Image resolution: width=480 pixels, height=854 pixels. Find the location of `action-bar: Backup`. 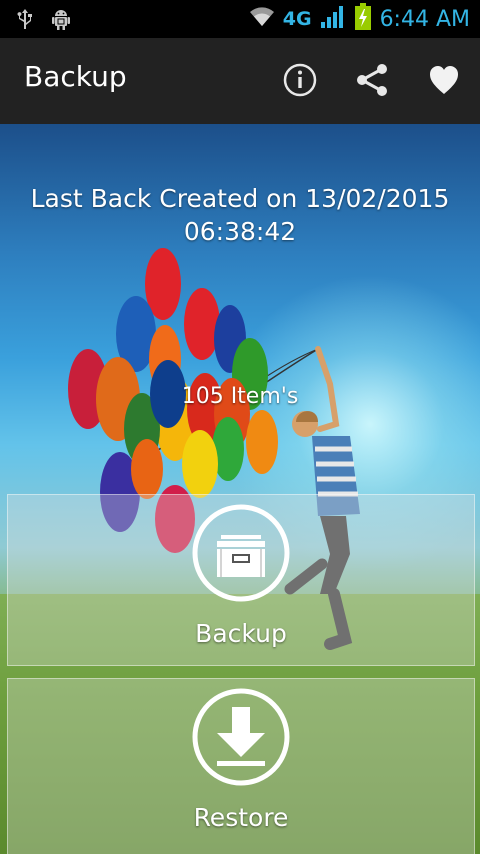

action-bar: Backup is located at coordinates (240, 82).